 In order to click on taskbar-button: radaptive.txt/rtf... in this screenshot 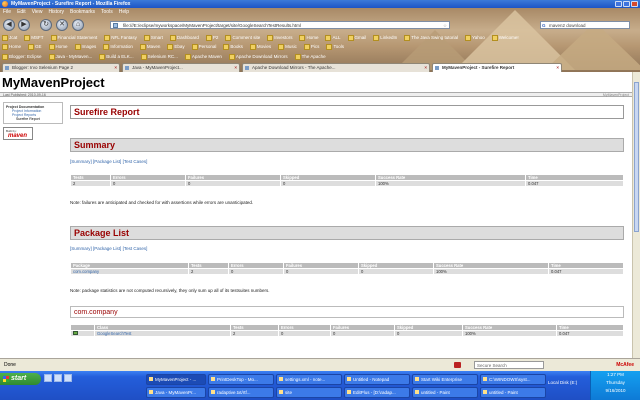, I will do `click(241, 392)`.